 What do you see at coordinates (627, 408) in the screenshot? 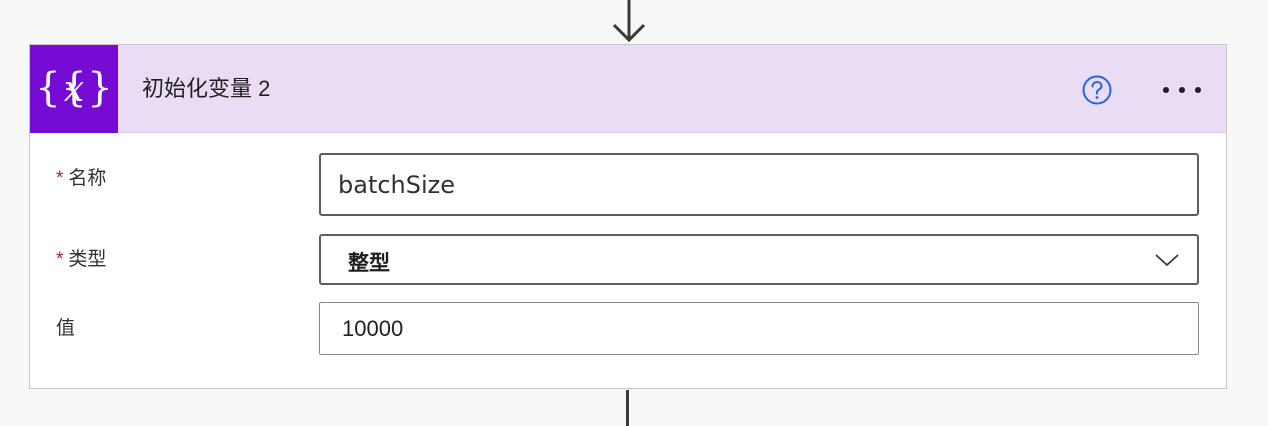
I see `connector-line` at bounding box center [627, 408].